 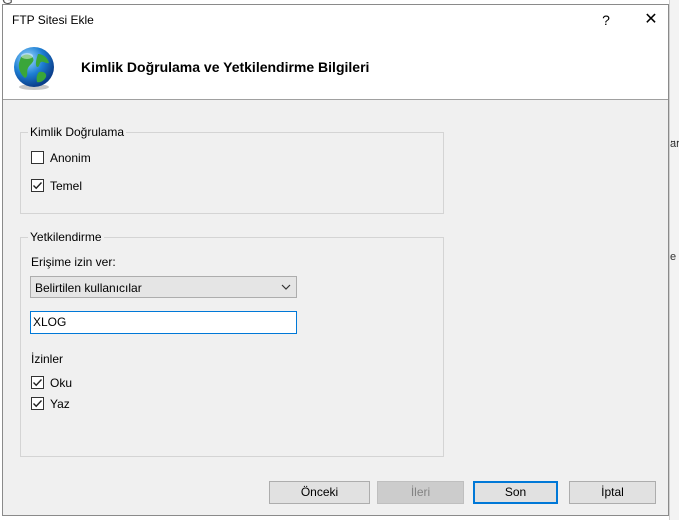 What do you see at coordinates (73, 262) in the screenshot?
I see `allow-access-label: Erişime izin ver:` at bounding box center [73, 262].